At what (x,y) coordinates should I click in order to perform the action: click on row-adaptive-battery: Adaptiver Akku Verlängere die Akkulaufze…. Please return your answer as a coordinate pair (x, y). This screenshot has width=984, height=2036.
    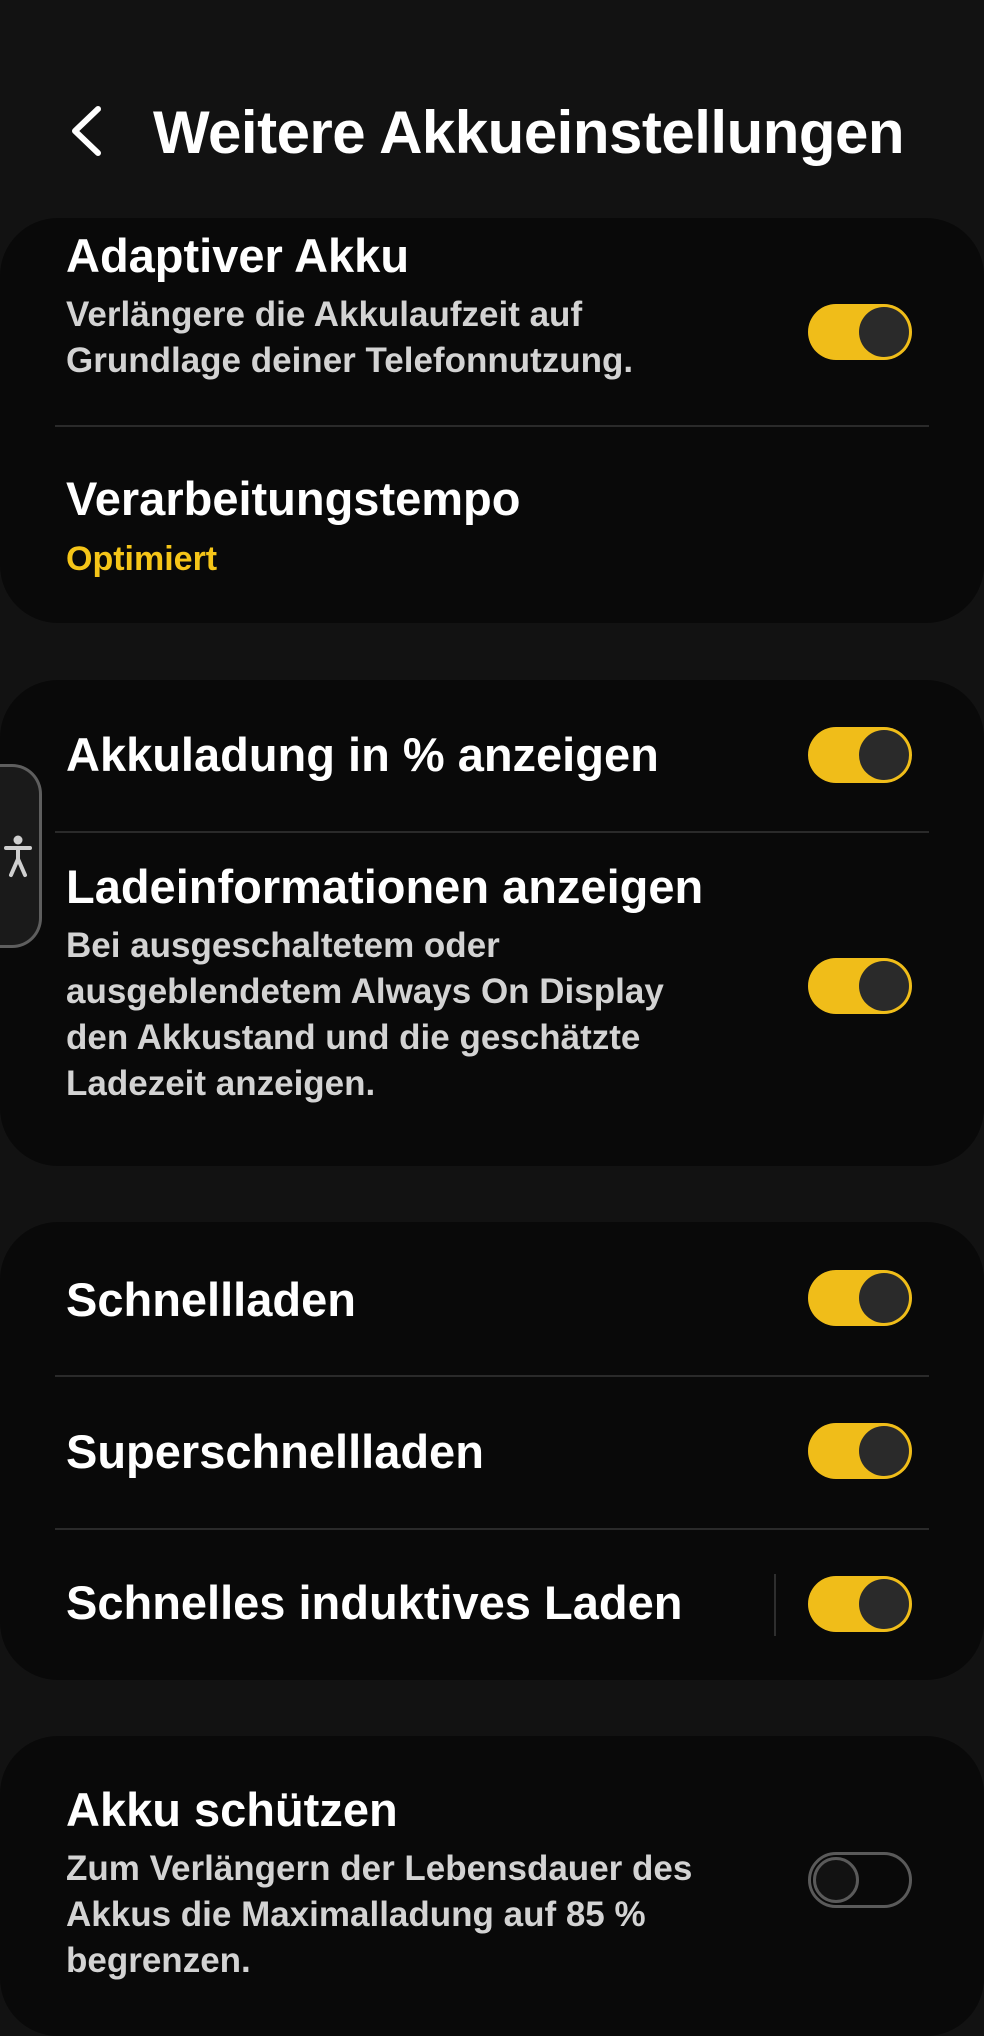
    Looking at the image, I should click on (492, 322).